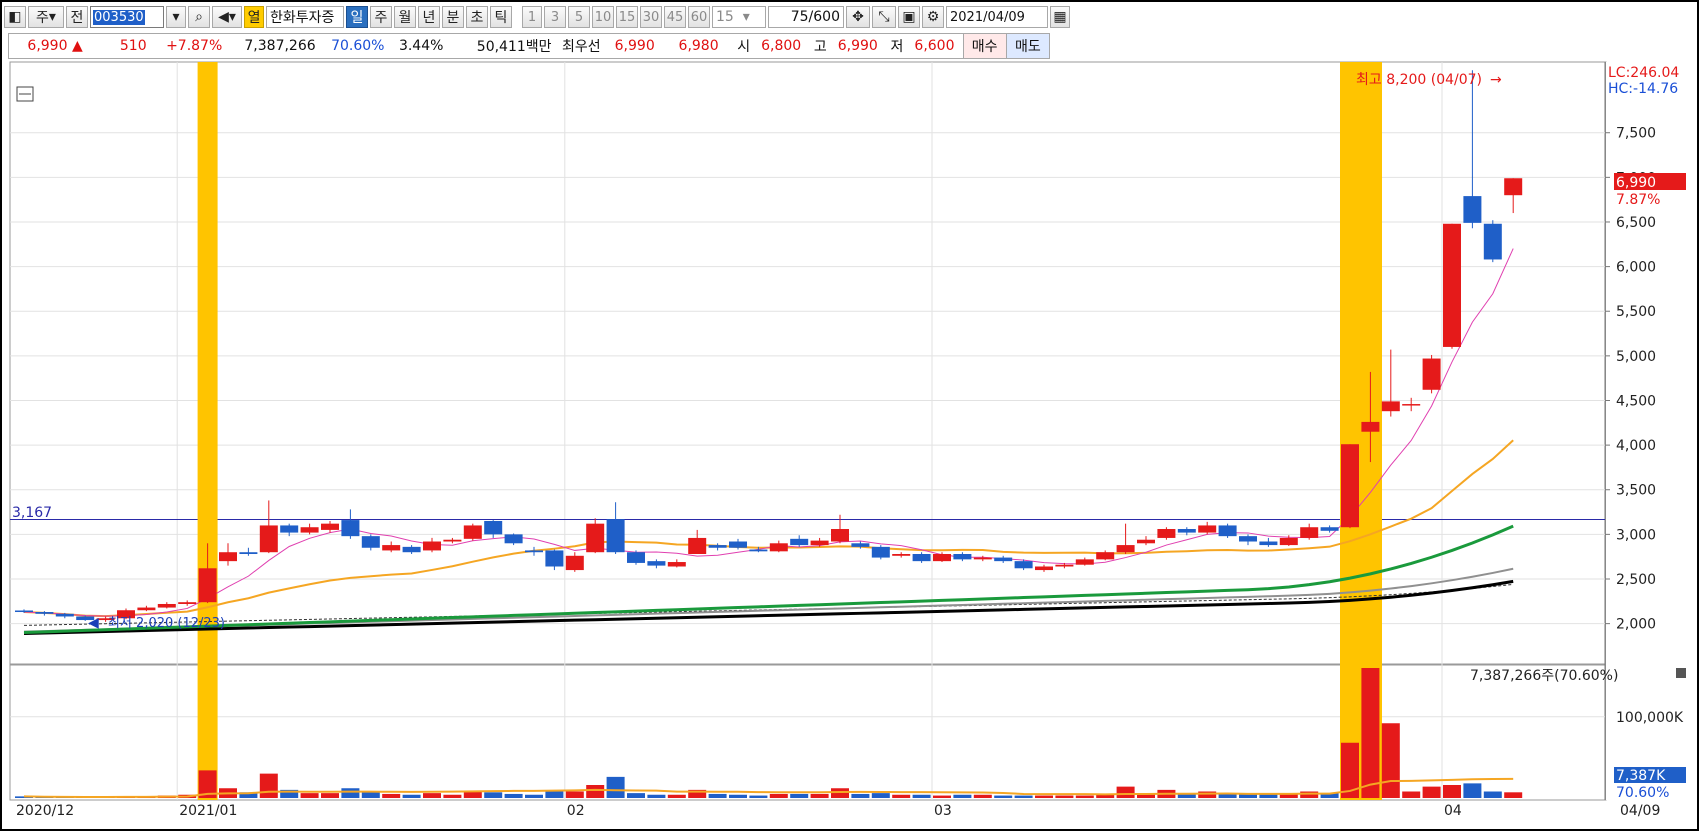 This screenshot has height=831, width=1699. What do you see at coordinates (45, 811) in the screenshot?
I see `x-axis-label: 2020/12` at bounding box center [45, 811].